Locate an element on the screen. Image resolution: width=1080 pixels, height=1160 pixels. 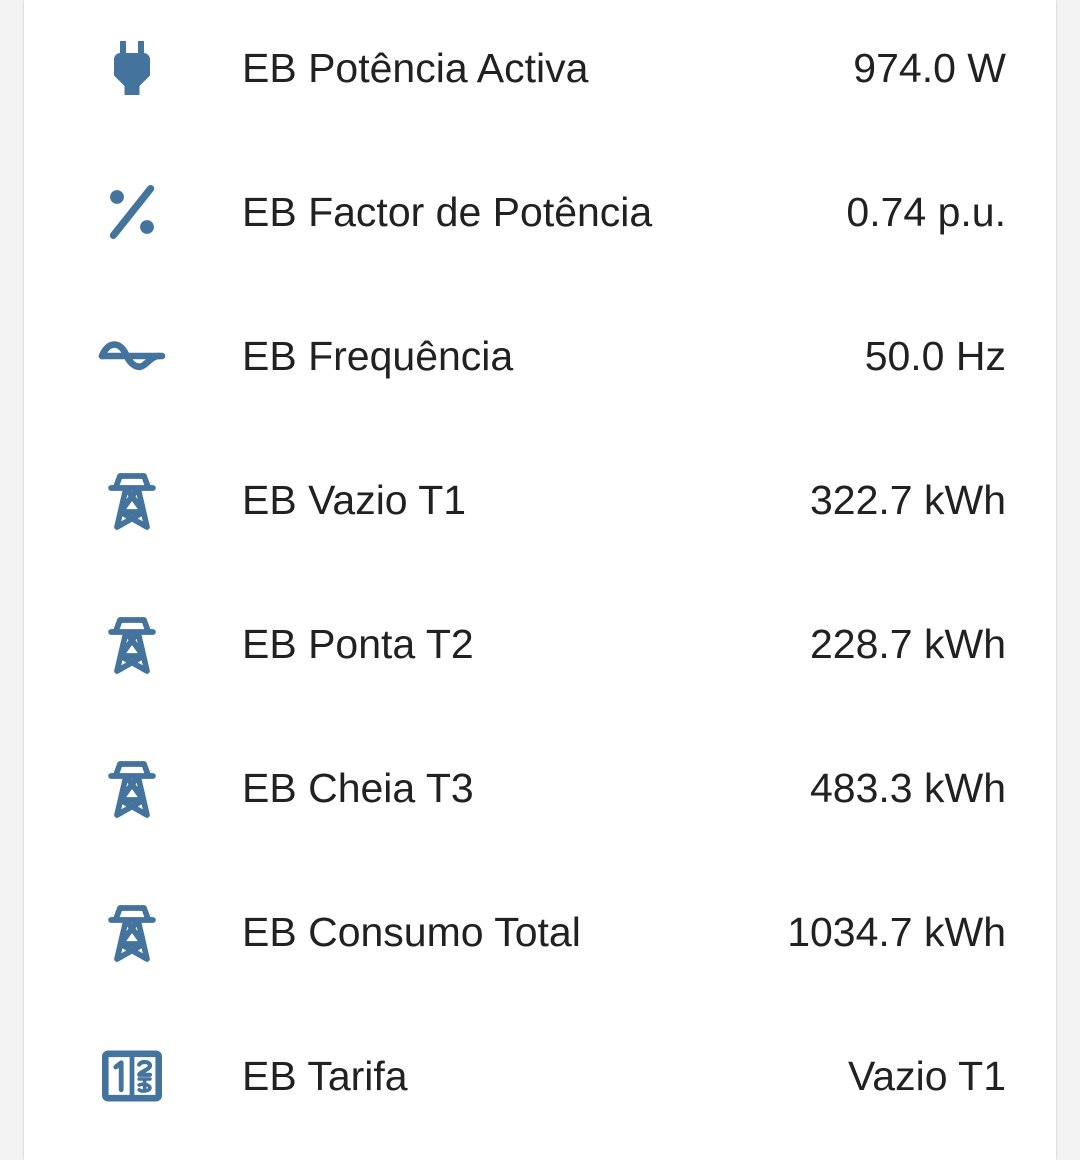
entity-value: 974.0 W is located at coordinates (929, 68).